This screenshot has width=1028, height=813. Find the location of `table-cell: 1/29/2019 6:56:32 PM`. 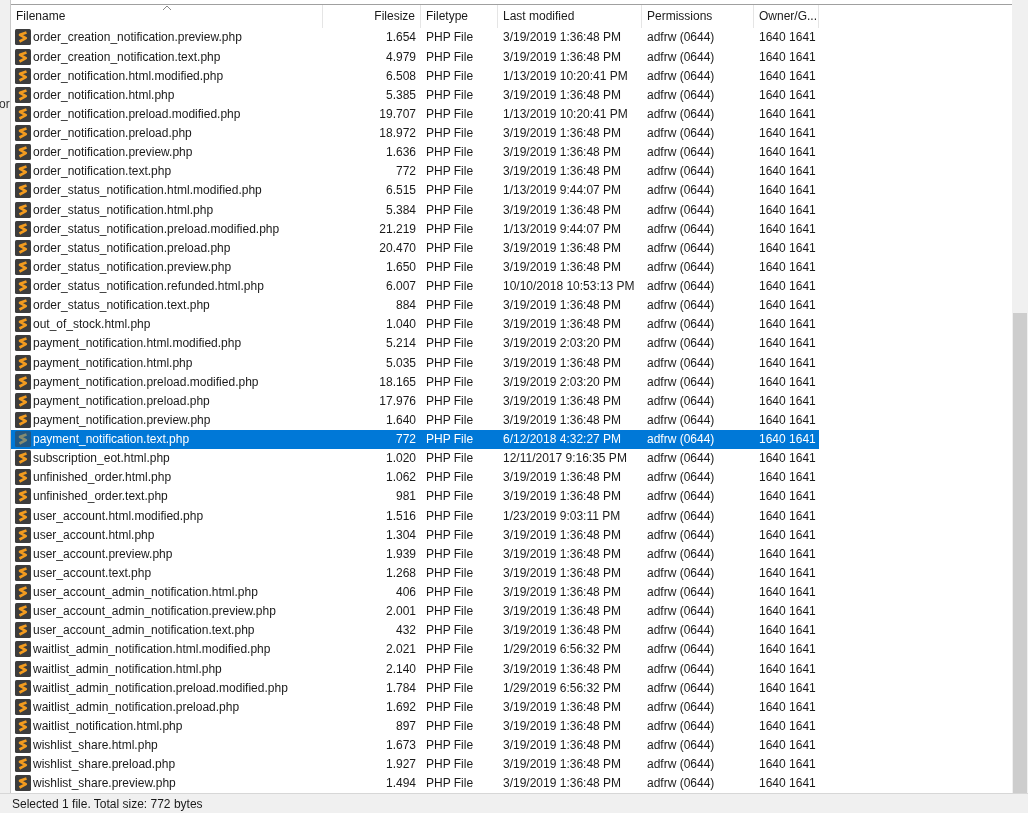

table-cell: 1/29/2019 6:56:32 PM is located at coordinates (562, 649).